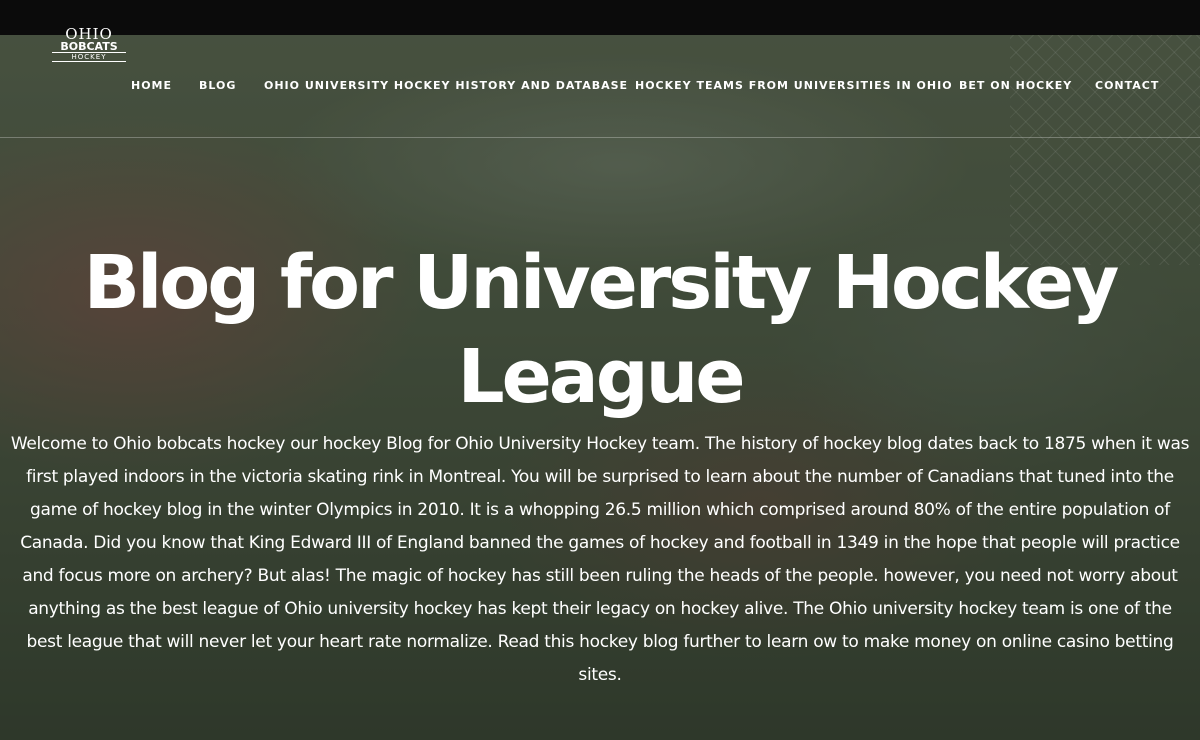 The width and height of the screenshot is (1200, 740). I want to click on logo-bottom-text: HOCKEY, so click(89, 57).